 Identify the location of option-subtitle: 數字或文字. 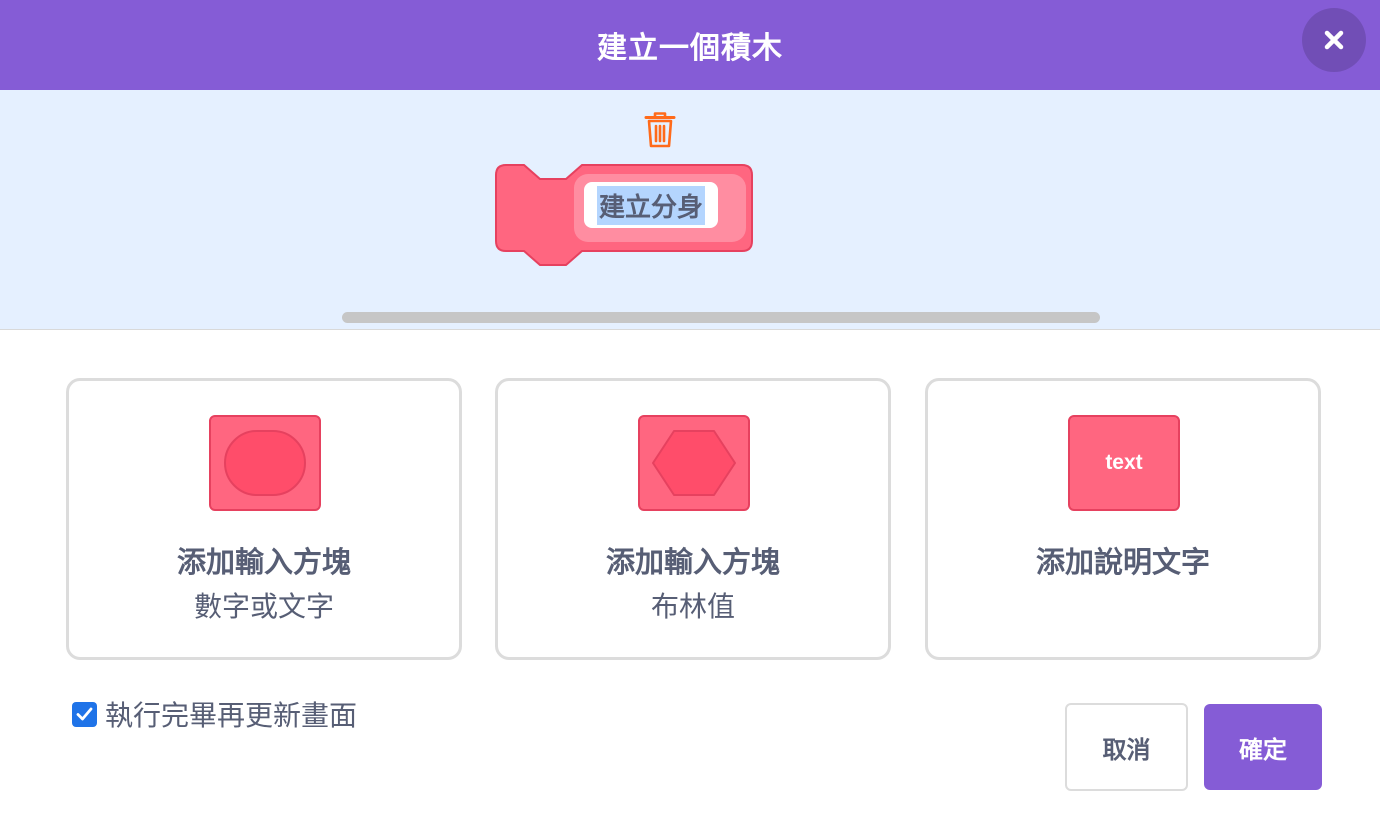
(263, 606).